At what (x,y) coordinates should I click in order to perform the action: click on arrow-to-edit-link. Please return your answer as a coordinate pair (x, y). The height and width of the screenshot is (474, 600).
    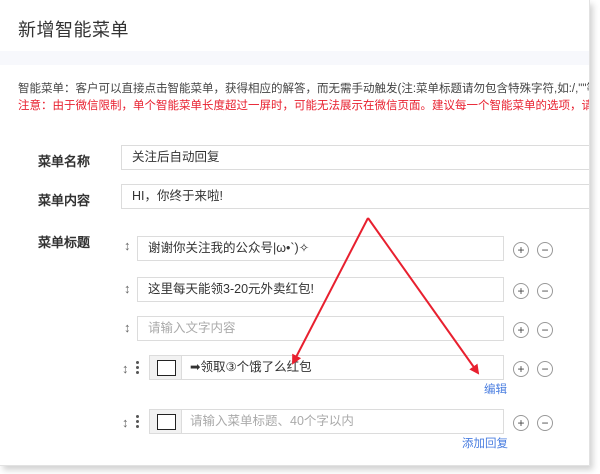
    Looking at the image, I should click on (423, 296).